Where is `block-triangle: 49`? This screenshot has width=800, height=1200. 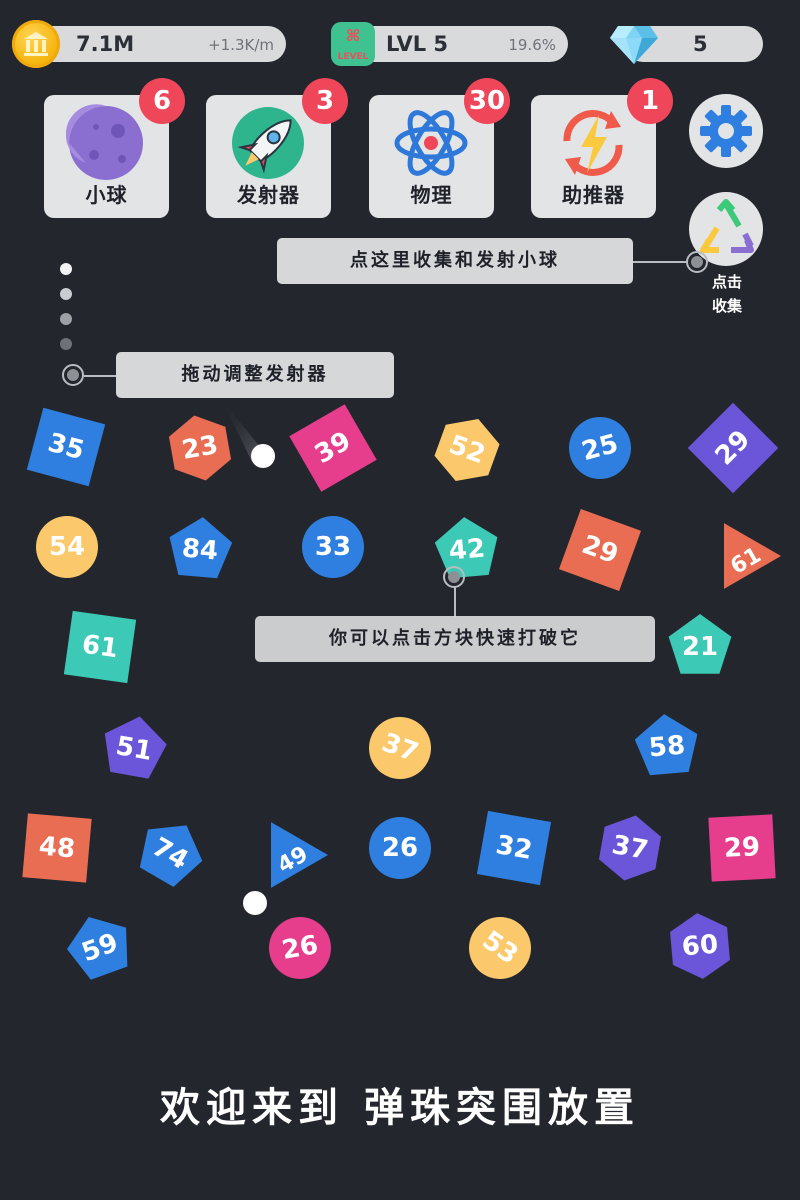 block-triangle: 49 is located at coordinates (285, 847).